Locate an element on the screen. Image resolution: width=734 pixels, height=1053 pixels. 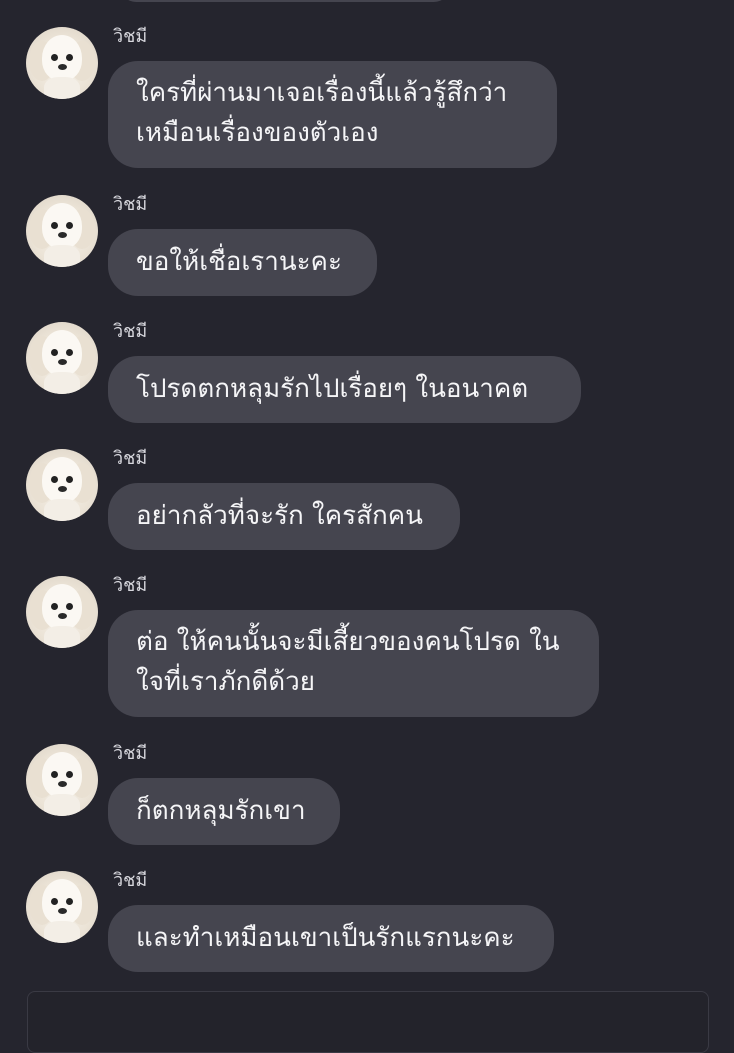
message-line: โปรดตกหลุมรักไปเรื่อยๆ ในอนาคต is located at coordinates (332, 389).